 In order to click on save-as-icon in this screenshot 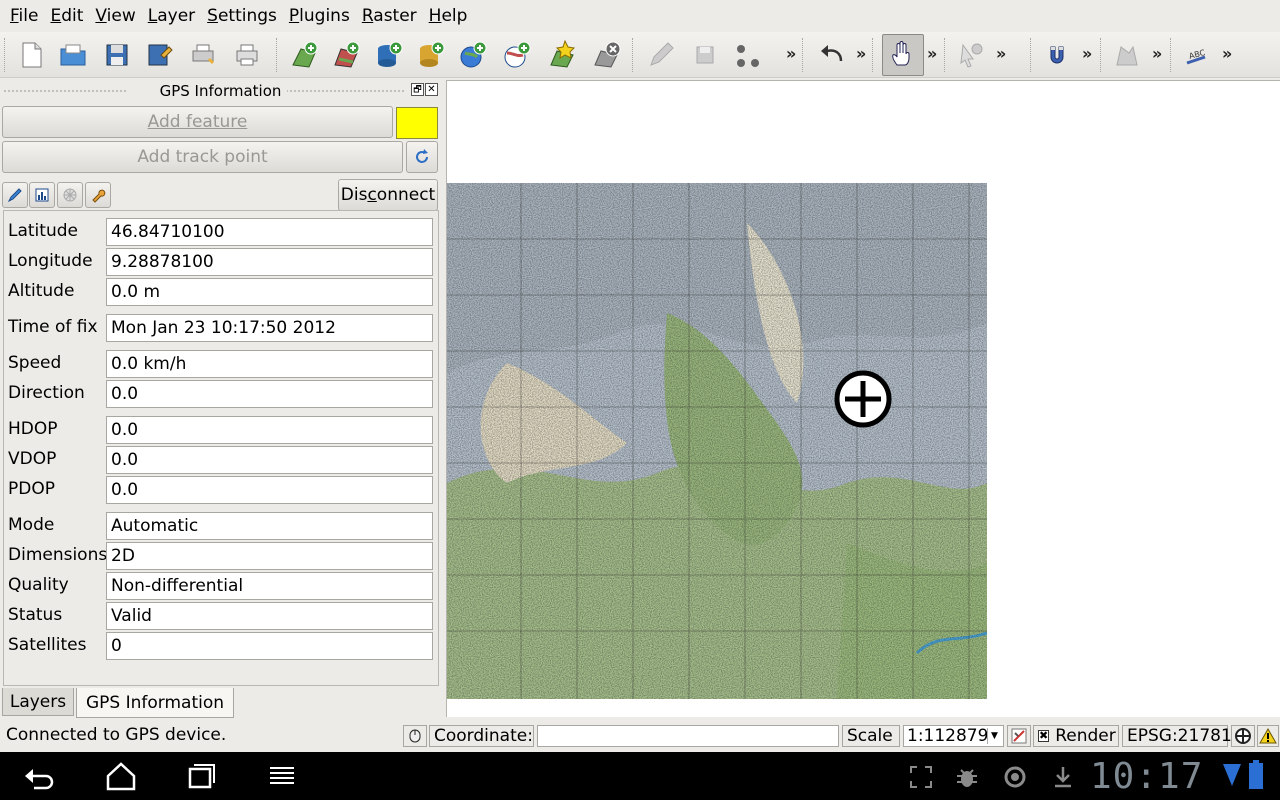, I will do `click(160, 55)`.